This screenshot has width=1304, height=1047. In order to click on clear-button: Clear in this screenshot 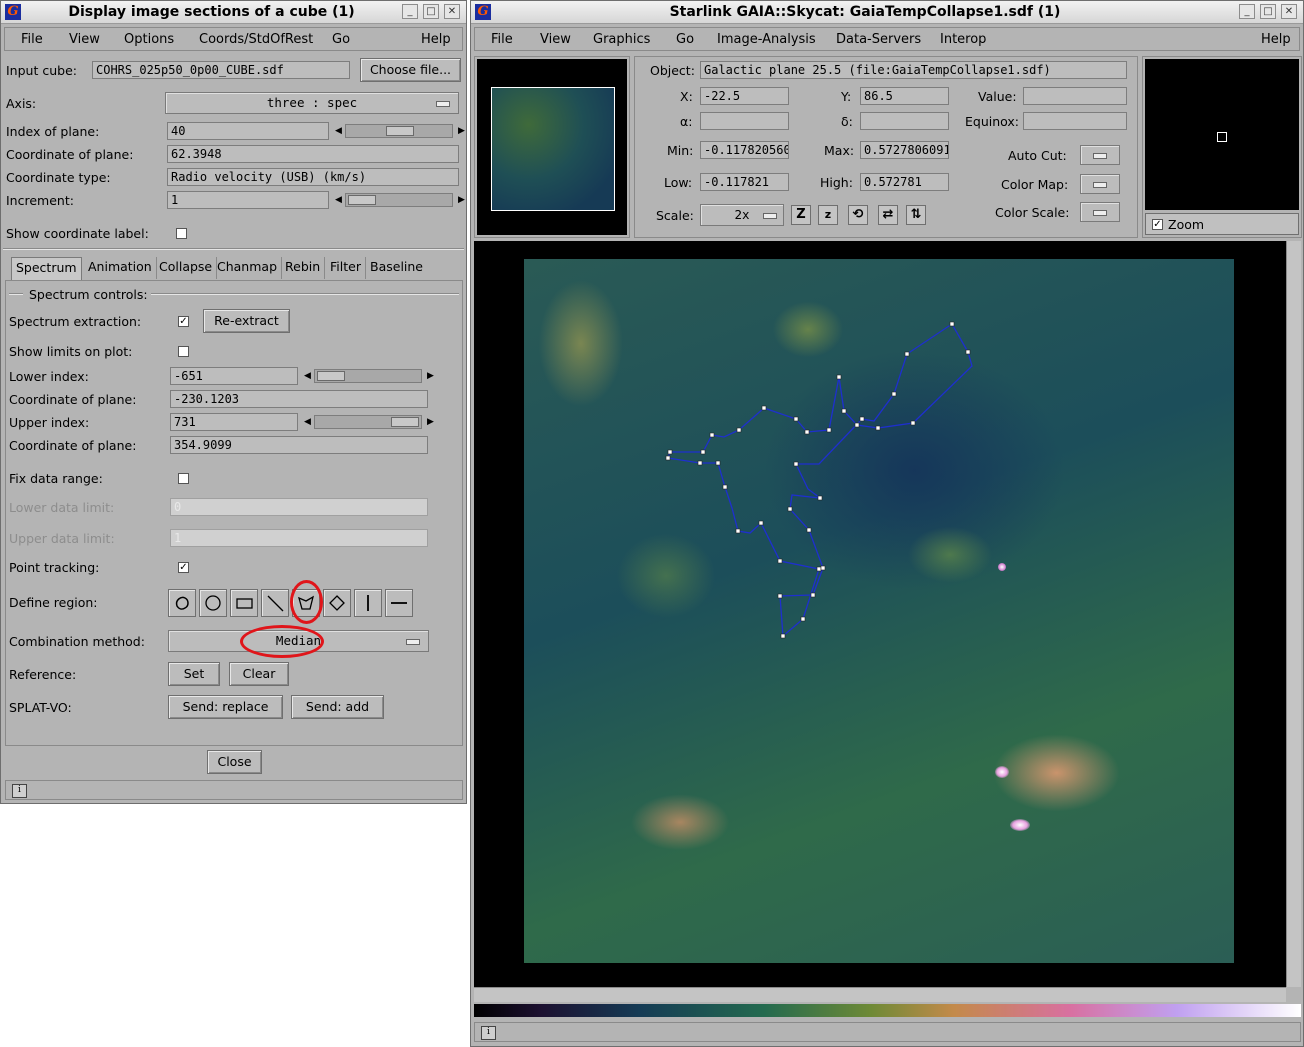, I will do `click(259, 674)`.